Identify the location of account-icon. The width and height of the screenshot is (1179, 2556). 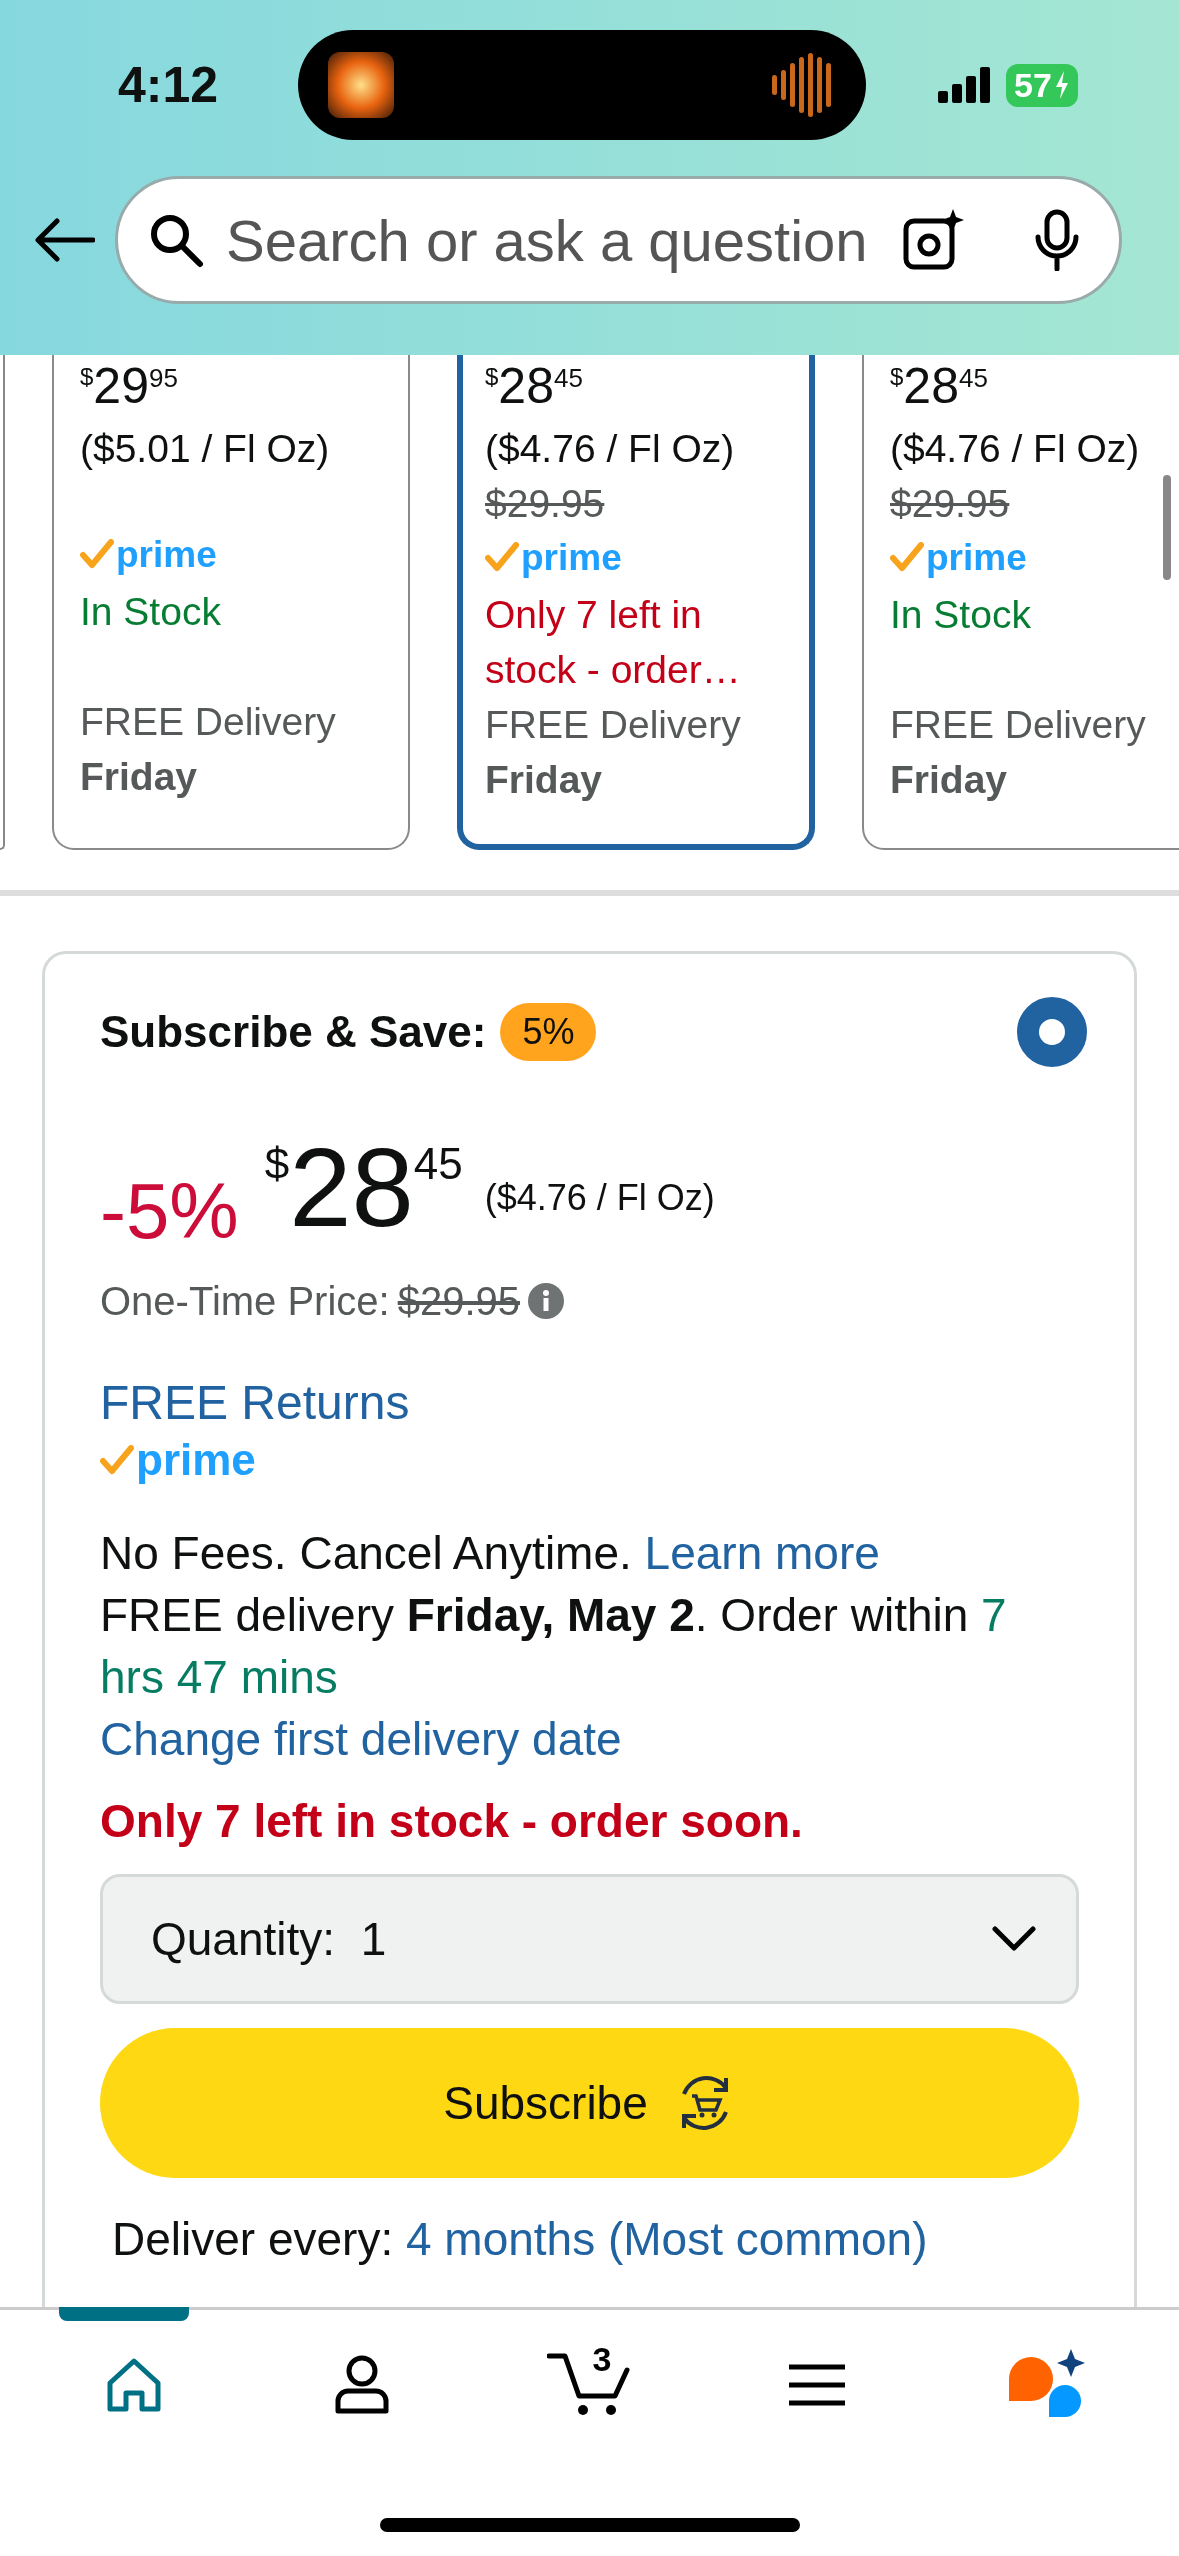
(361, 2385).